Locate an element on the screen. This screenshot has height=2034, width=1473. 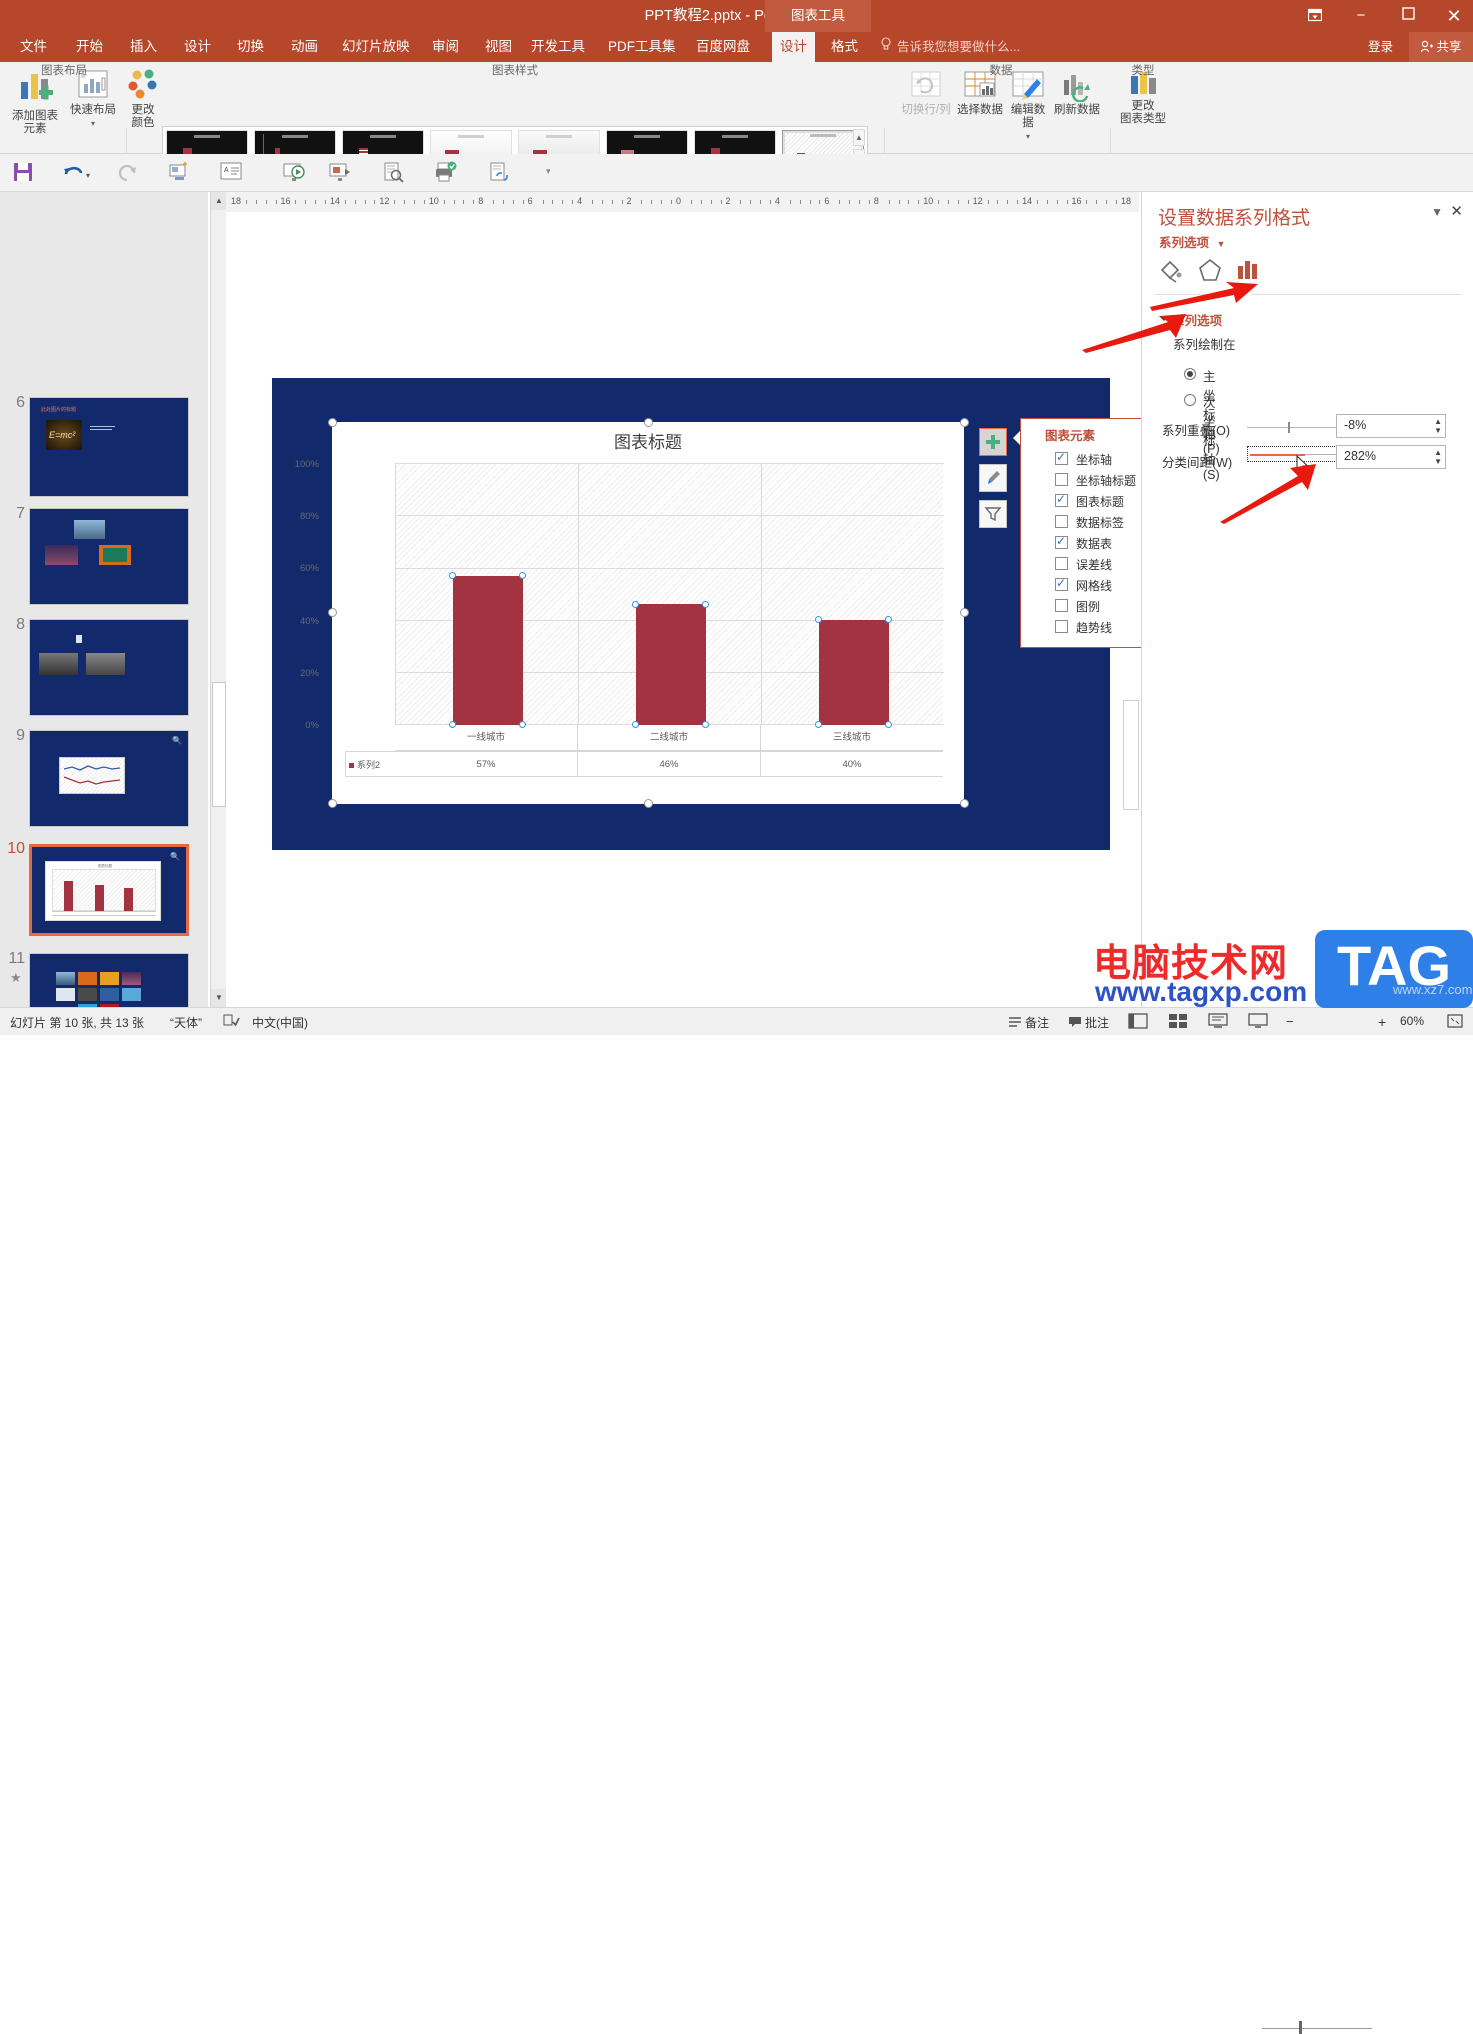
pane-collapse-button: ▼ is located at coordinates (1437, 212).